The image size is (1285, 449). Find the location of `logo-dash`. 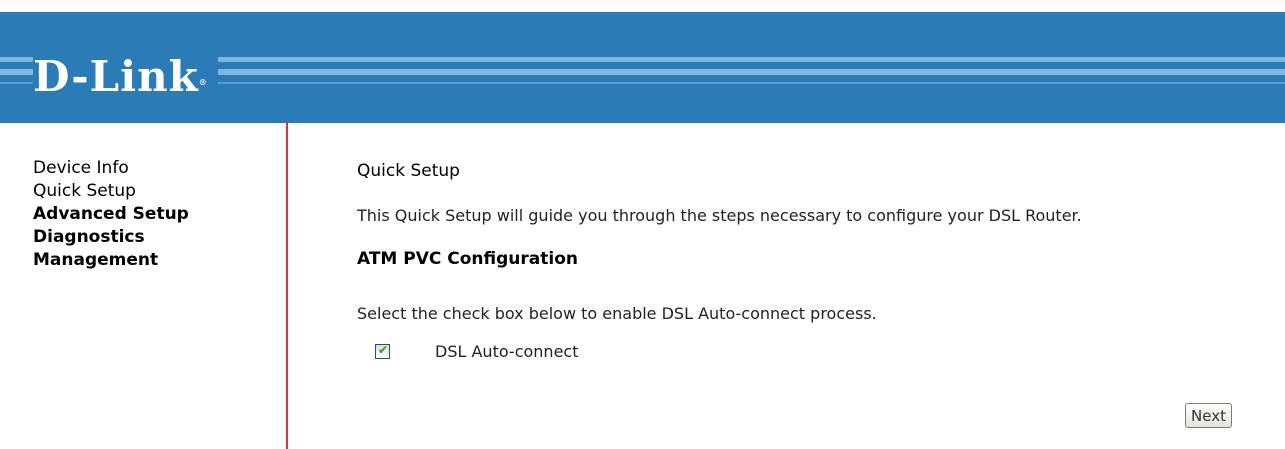

logo-dash is located at coordinates (17, 72).